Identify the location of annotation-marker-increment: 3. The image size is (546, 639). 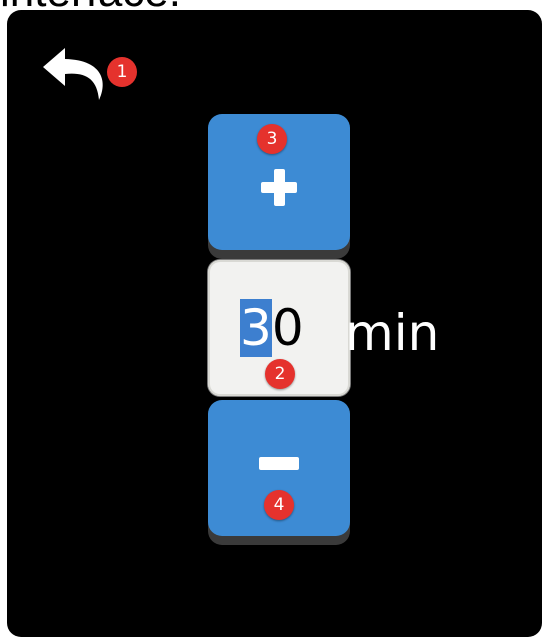
(272, 139).